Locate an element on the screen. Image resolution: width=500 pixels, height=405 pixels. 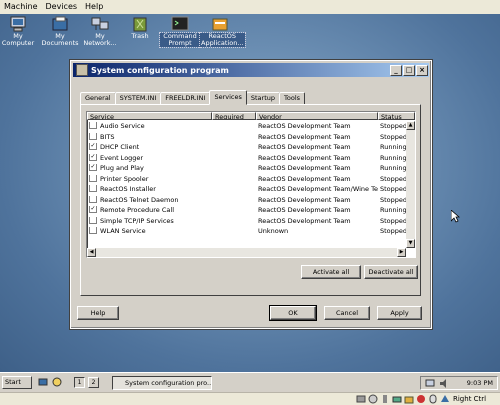
network-status-icon is located at coordinates (397, 399).